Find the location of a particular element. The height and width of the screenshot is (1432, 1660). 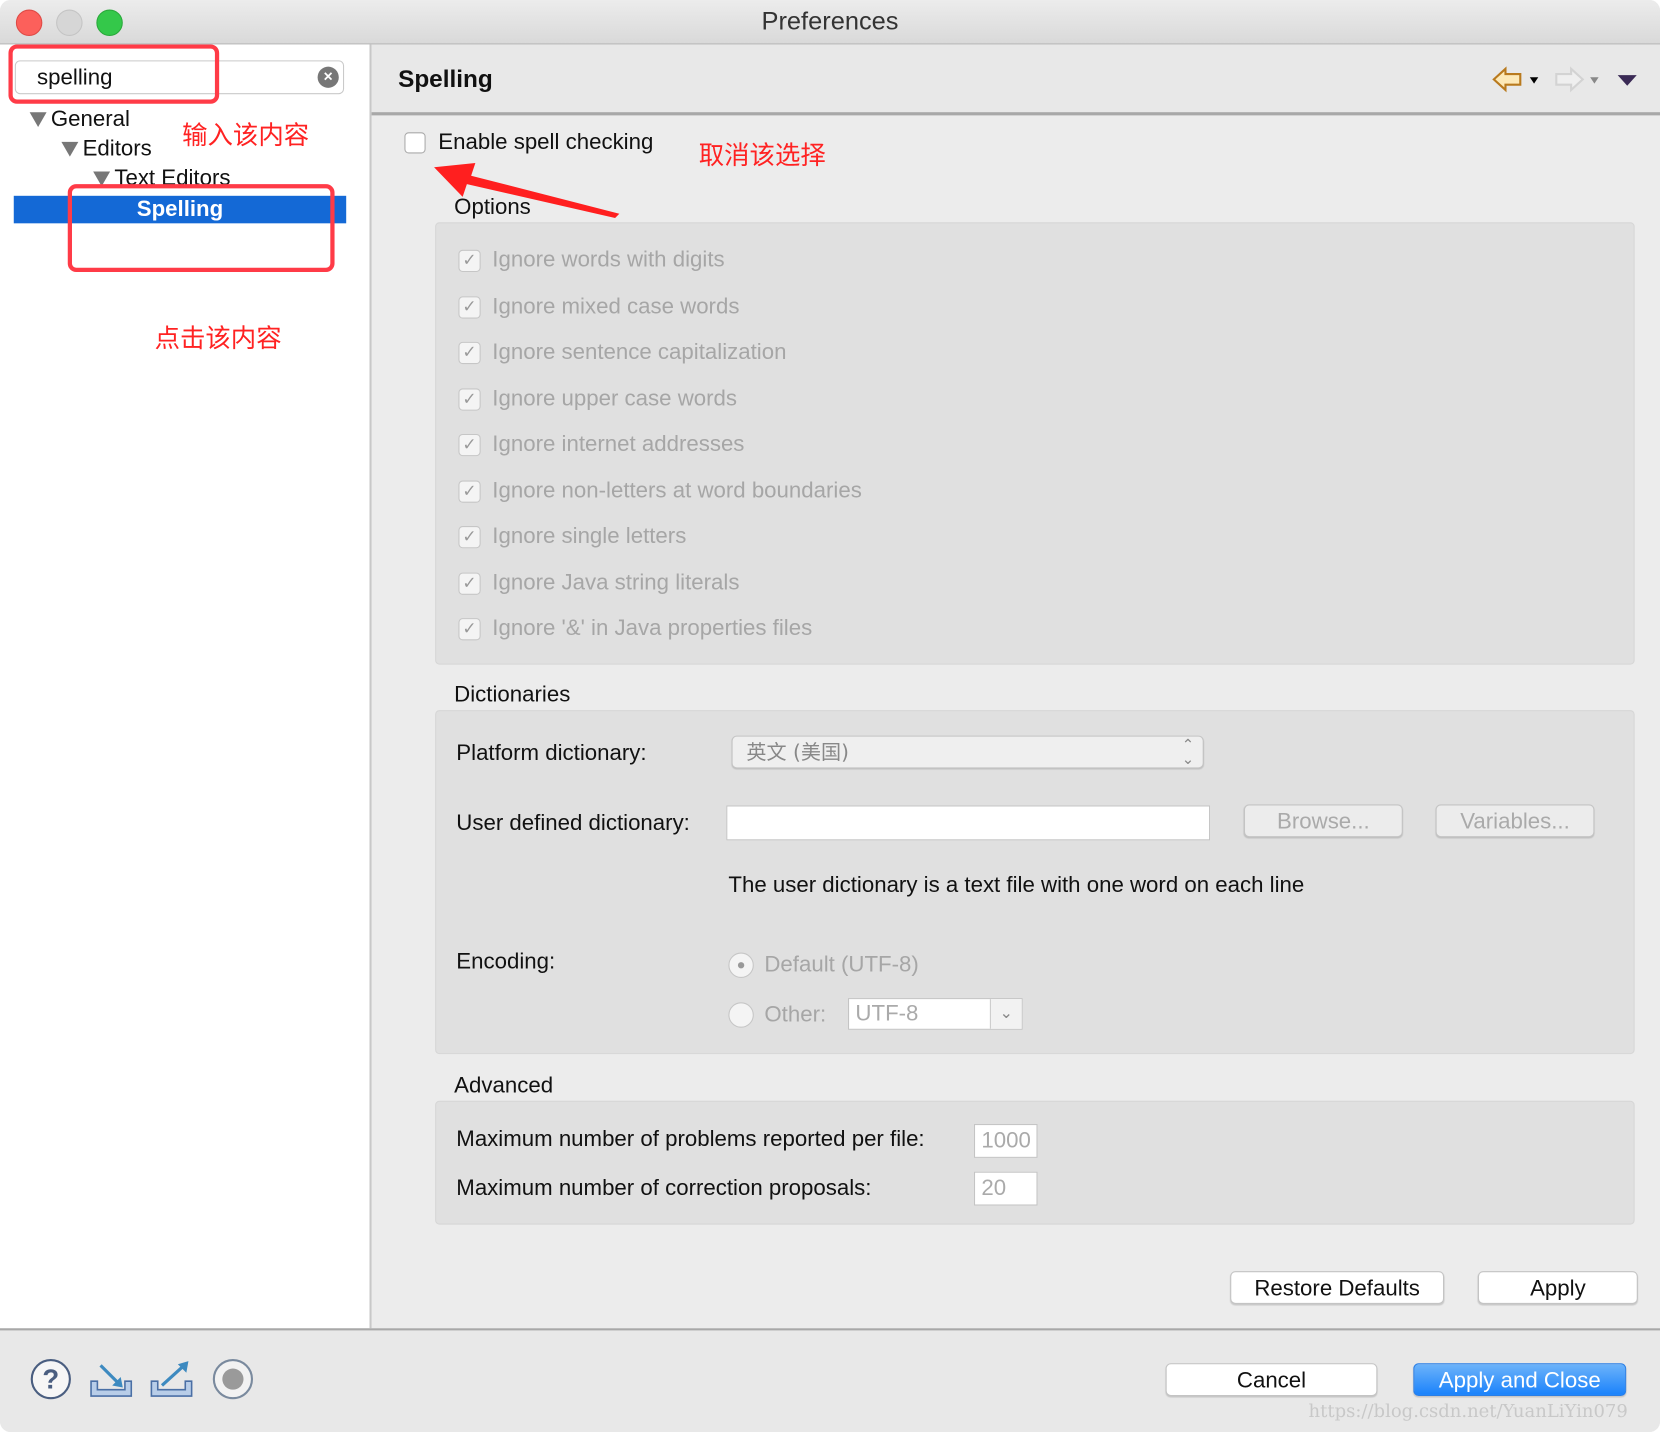

platform-dictionary-value: 英文 (美国) is located at coordinates (797, 752).